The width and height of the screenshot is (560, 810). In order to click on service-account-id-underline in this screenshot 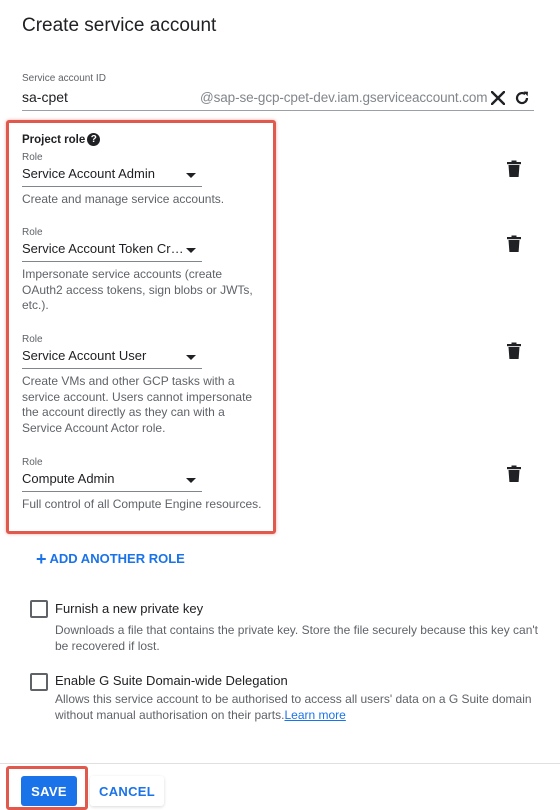, I will do `click(278, 110)`.